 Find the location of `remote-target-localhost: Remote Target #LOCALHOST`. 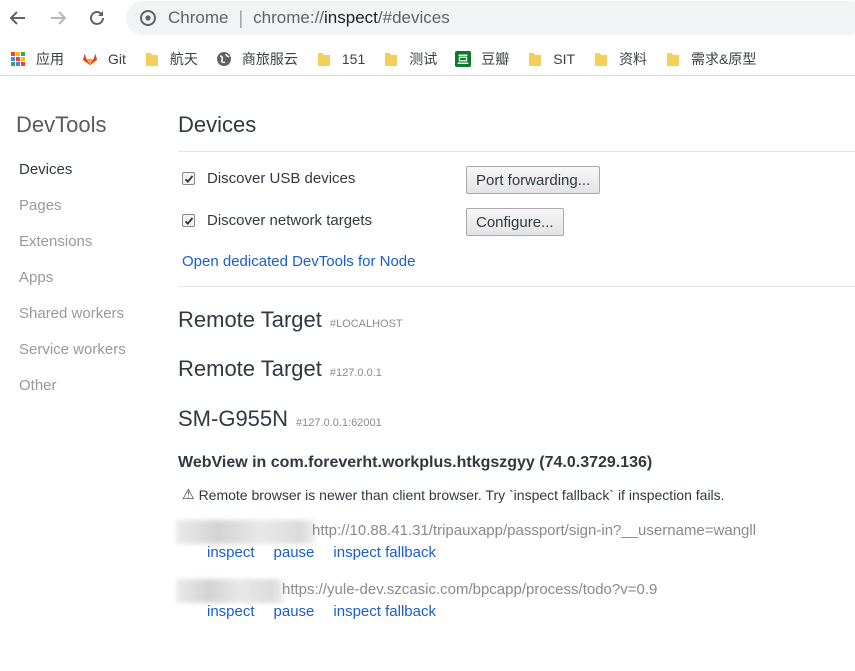

remote-target-localhost: Remote Target #LOCALHOST is located at coordinates (290, 320).